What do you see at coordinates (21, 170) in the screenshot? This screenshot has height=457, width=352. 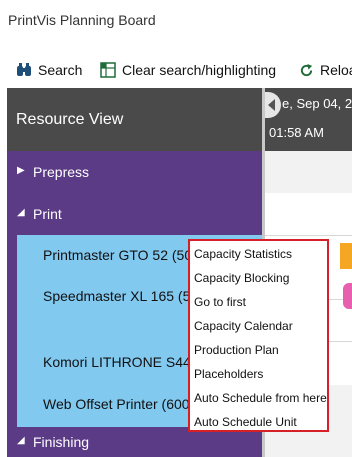 I see `expand-arrow-icon: ▶` at bounding box center [21, 170].